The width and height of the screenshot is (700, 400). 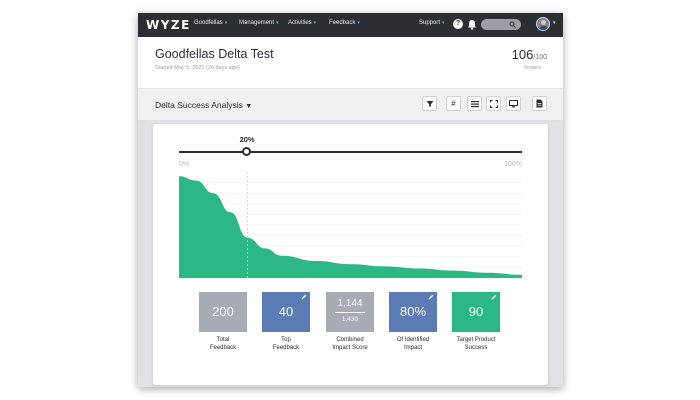 I want to click on search-input, so click(x=501, y=24).